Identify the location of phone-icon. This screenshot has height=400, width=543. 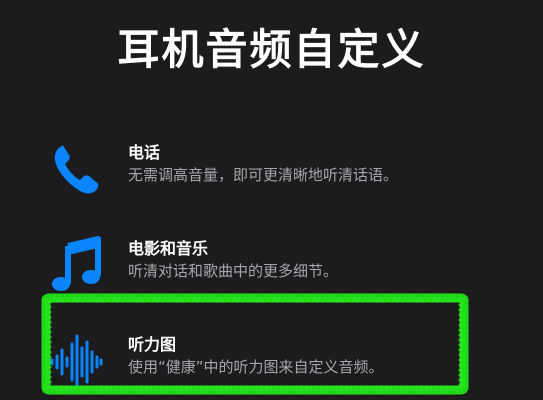
(76, 170).